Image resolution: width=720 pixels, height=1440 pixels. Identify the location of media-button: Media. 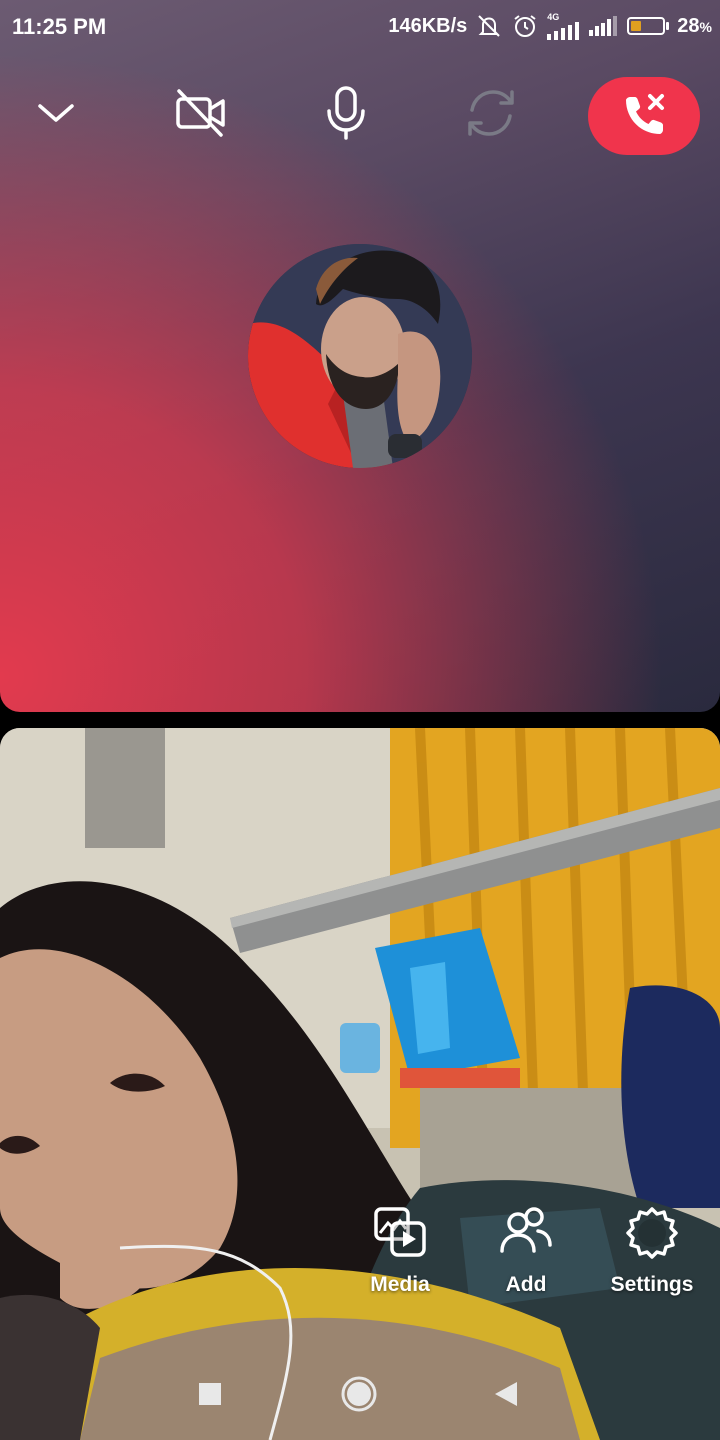
(400, 1251).